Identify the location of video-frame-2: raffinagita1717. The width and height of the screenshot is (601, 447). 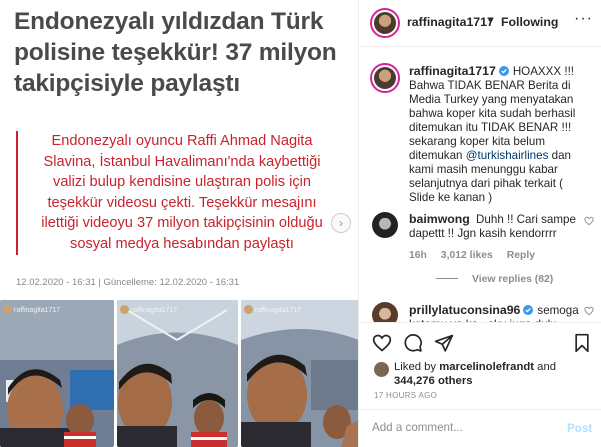
(177, 373).